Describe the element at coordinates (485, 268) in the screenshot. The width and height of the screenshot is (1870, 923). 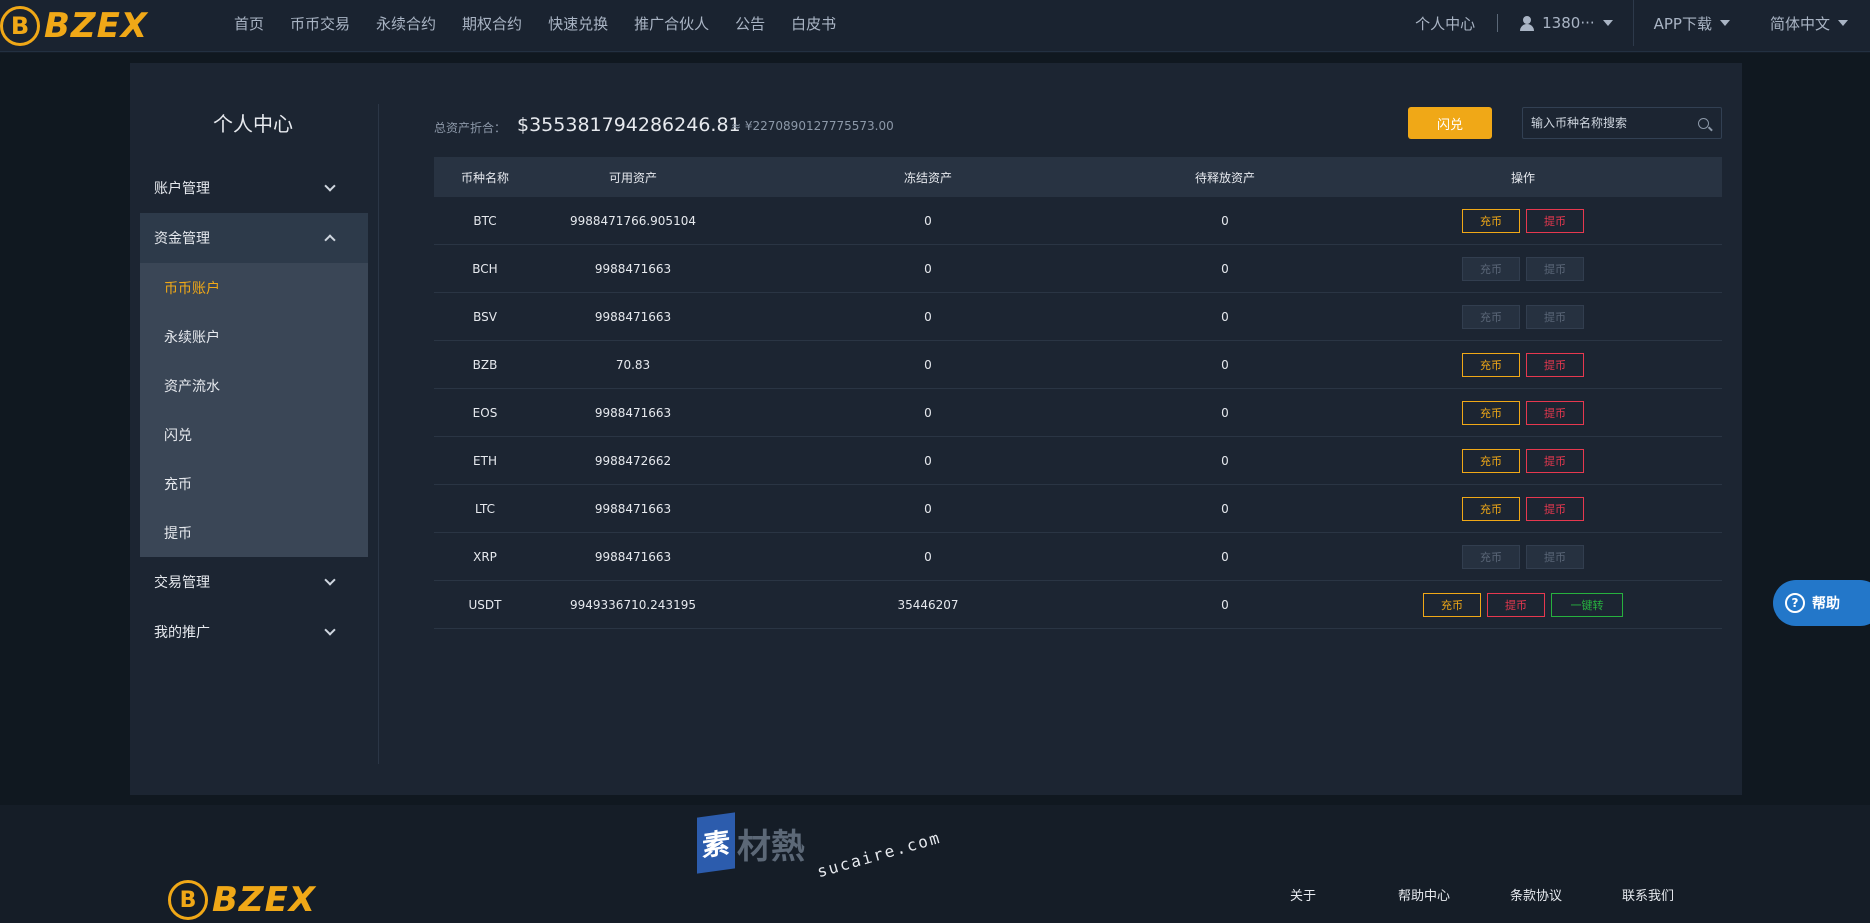
I see `coin-name: BCH` at that location.